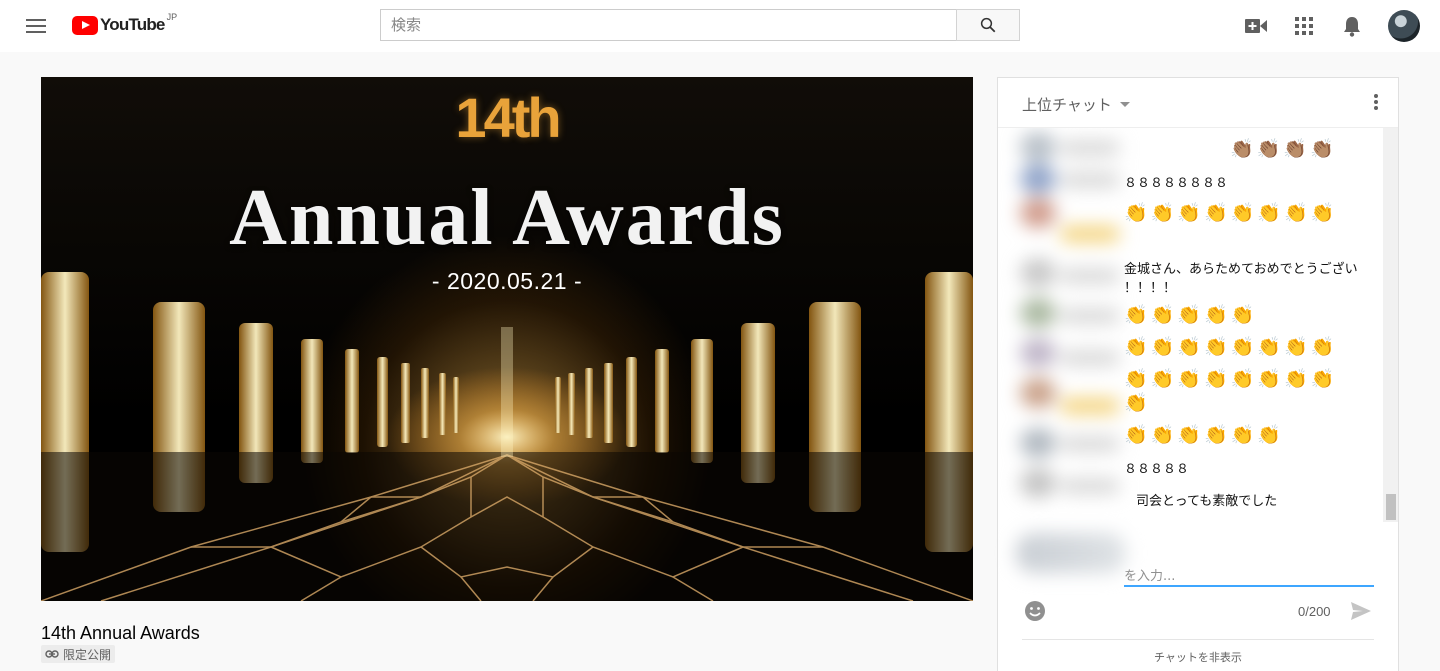  I want to click on chat-message-input, so click(1249, 578).